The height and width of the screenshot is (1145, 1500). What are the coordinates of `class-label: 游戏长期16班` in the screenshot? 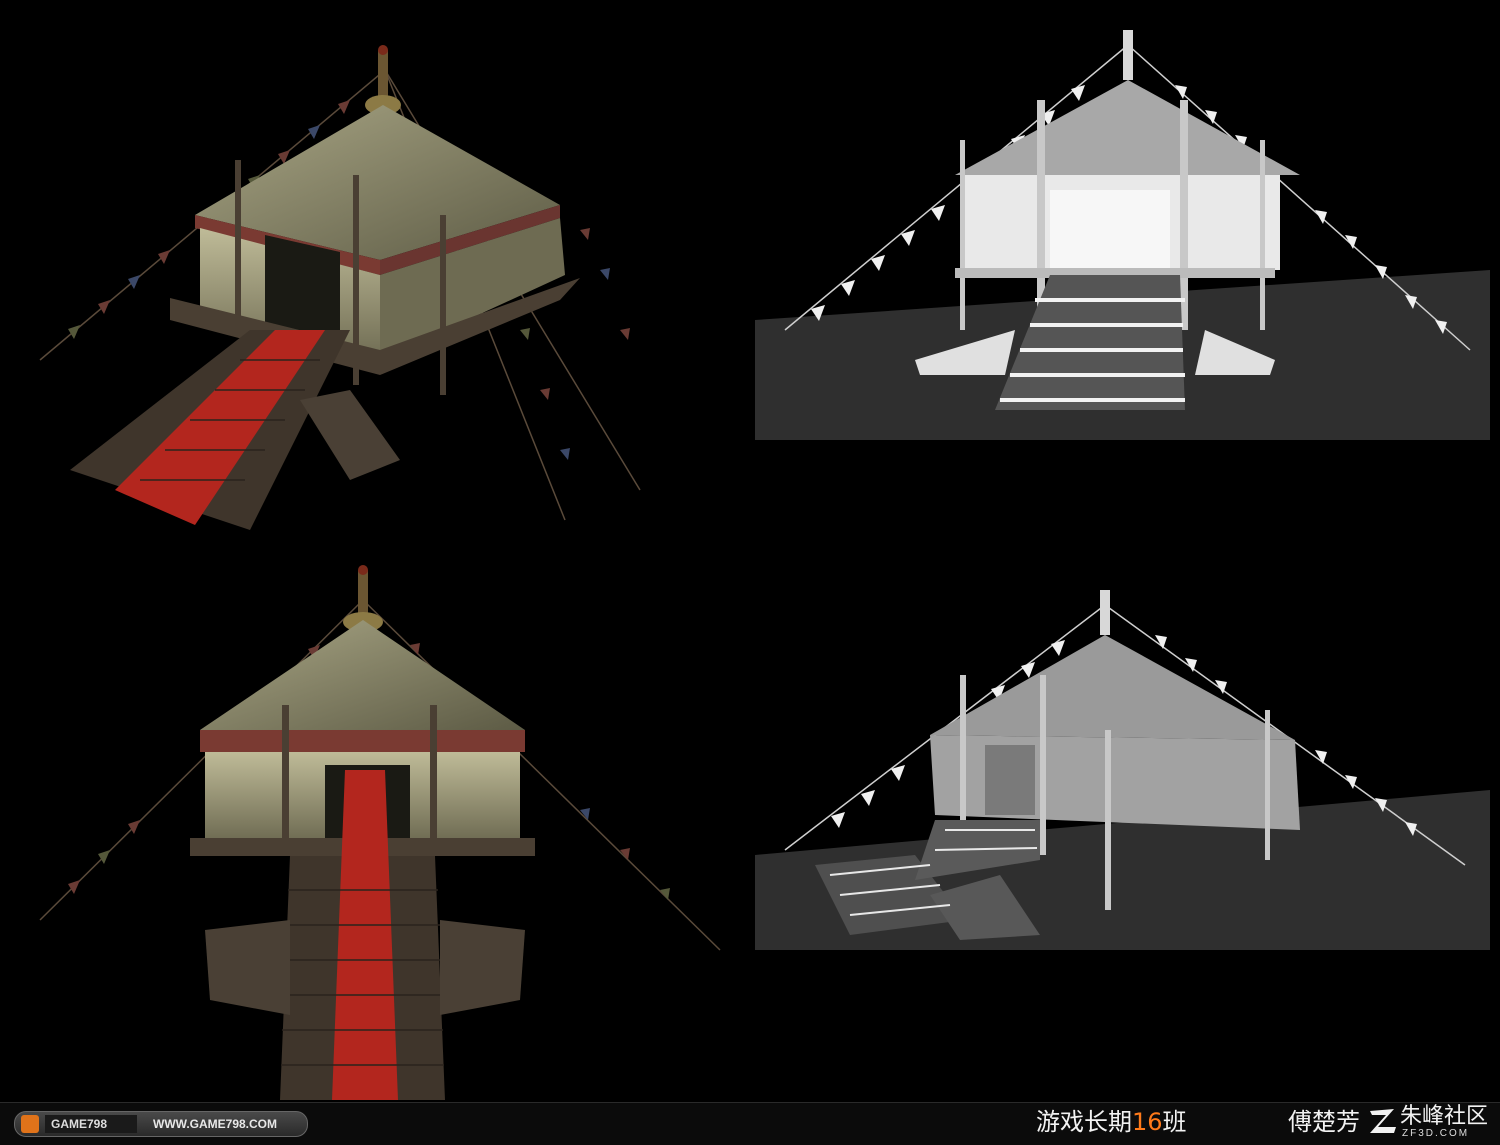 It's located at (1111, 1122).